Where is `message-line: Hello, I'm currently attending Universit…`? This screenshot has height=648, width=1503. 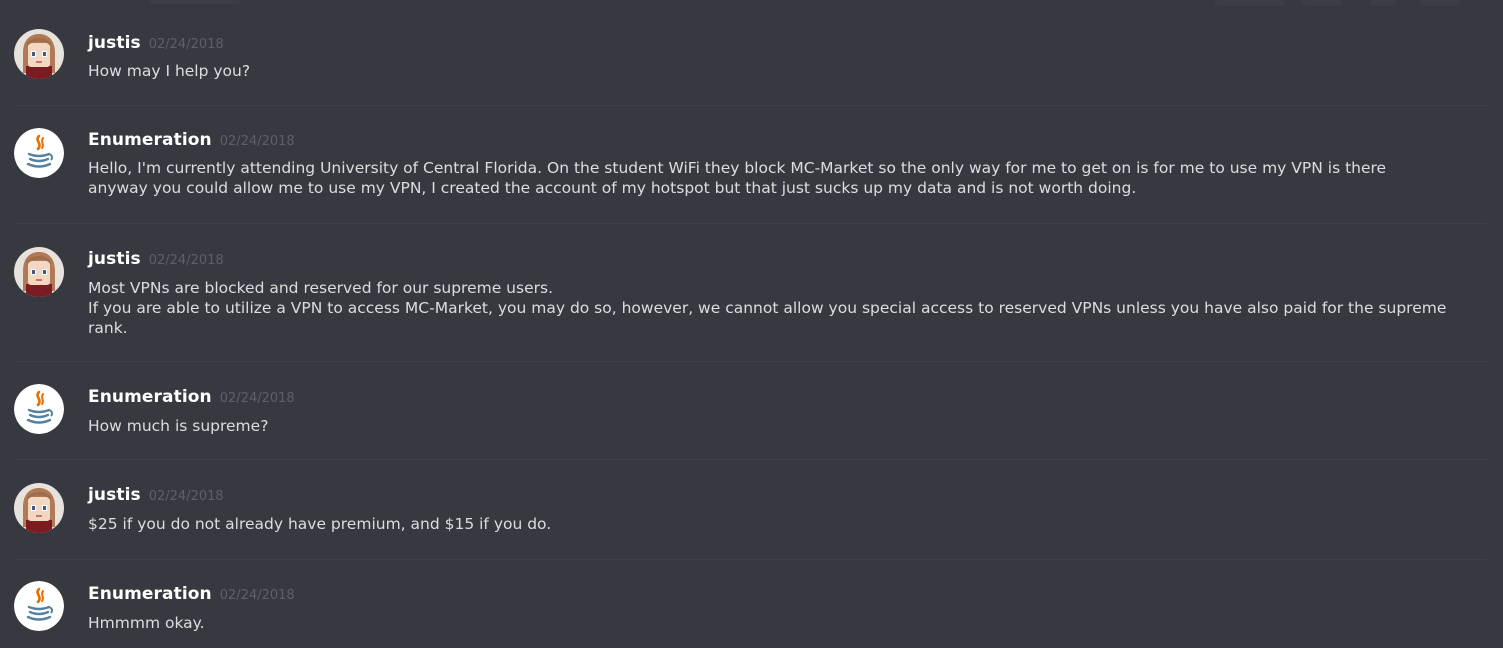
message-line: Hello, I'm currently attending Universit… is located at coordinates (737, 168).